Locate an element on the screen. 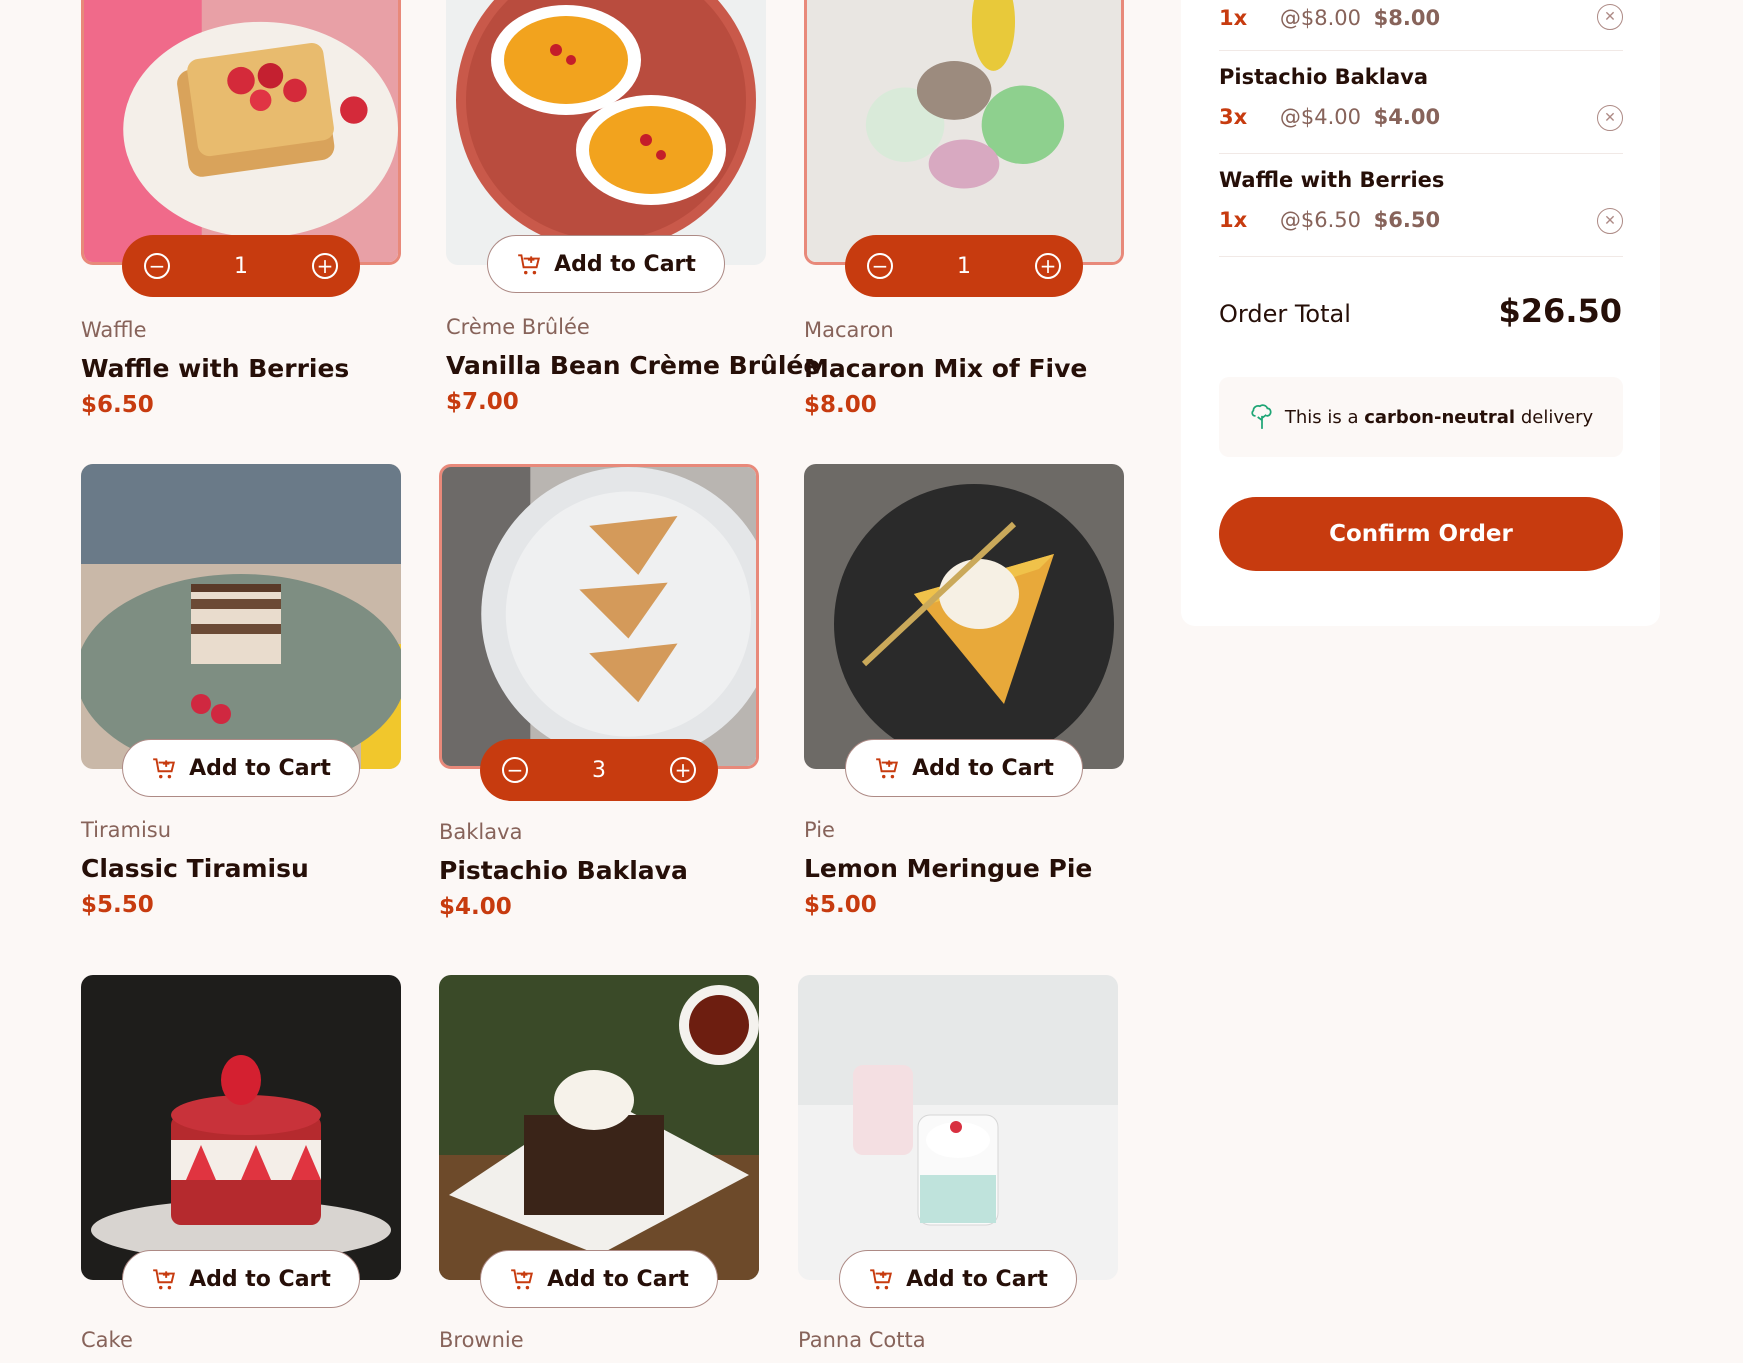 Image resolution: width=1743 pixels, height=1363 pixels. order-total-label: Order Total is located at coordinates (1285, 314).